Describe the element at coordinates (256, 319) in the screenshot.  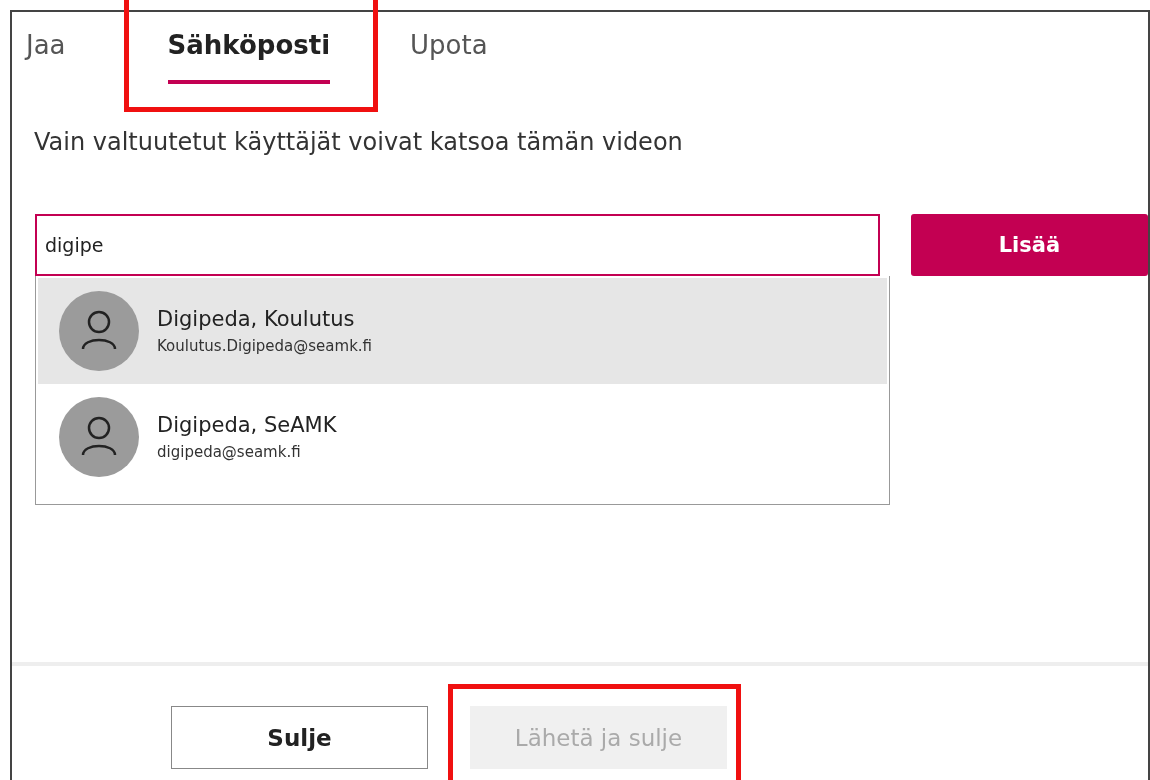
I see `contact-name: Digipeda, Koulutus` at that location.